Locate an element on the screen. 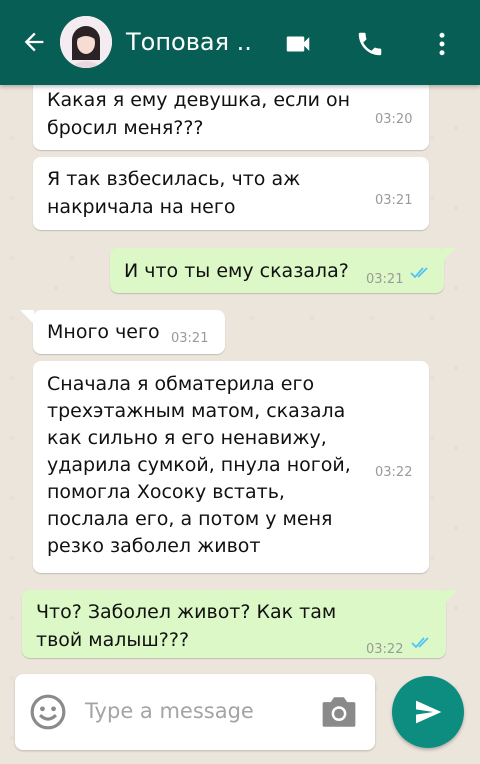 Image resolution: width=480 pixels, height=764 pixels. message-composer: Type a message is located at coordinates (195, 712).